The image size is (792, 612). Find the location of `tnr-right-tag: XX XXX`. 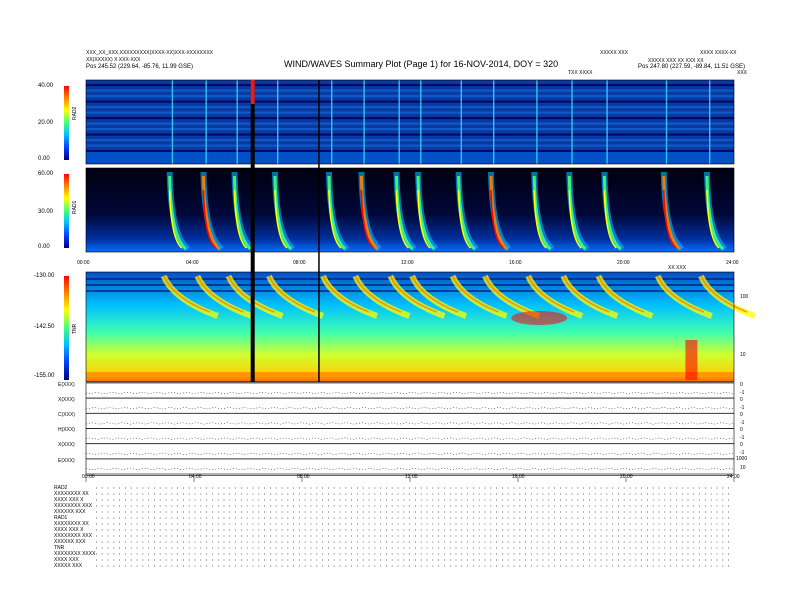

tnr-right-tag: XX XXX is located at coordinates (677, 268).